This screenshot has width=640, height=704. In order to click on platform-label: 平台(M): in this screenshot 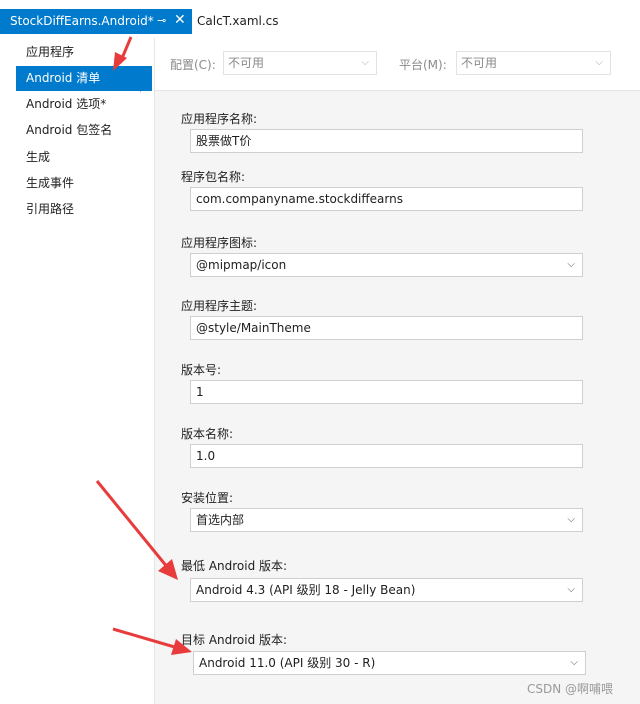, I will do `click(423, 65)`.